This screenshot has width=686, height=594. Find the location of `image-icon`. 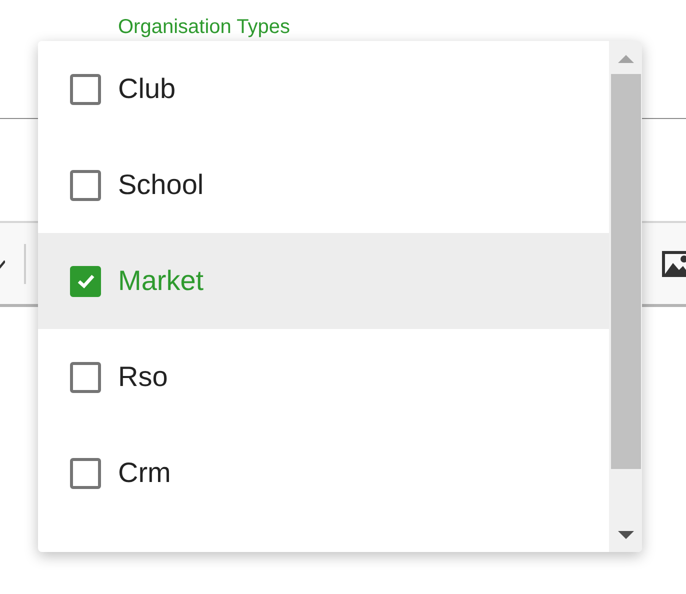

image-icon is located at coordinates (674, 263).